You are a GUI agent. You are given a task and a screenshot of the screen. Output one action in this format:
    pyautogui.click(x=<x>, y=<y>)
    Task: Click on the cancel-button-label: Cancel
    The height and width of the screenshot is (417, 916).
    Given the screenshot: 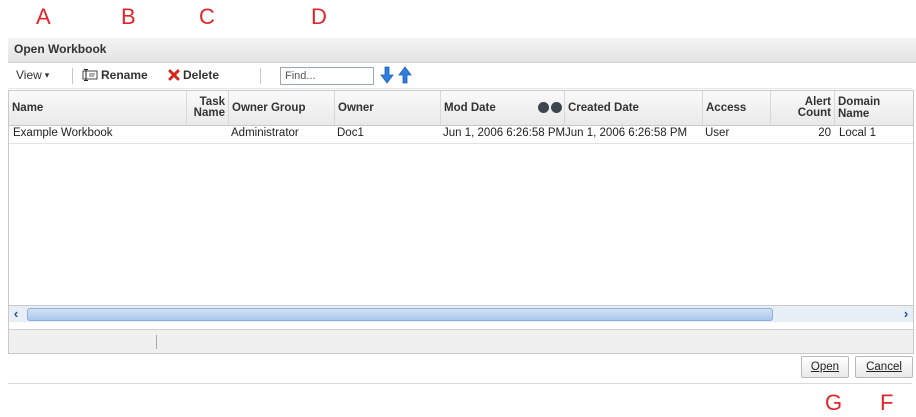 What is the action you would take?
    pyautogui.click(x=884, y=367)
    